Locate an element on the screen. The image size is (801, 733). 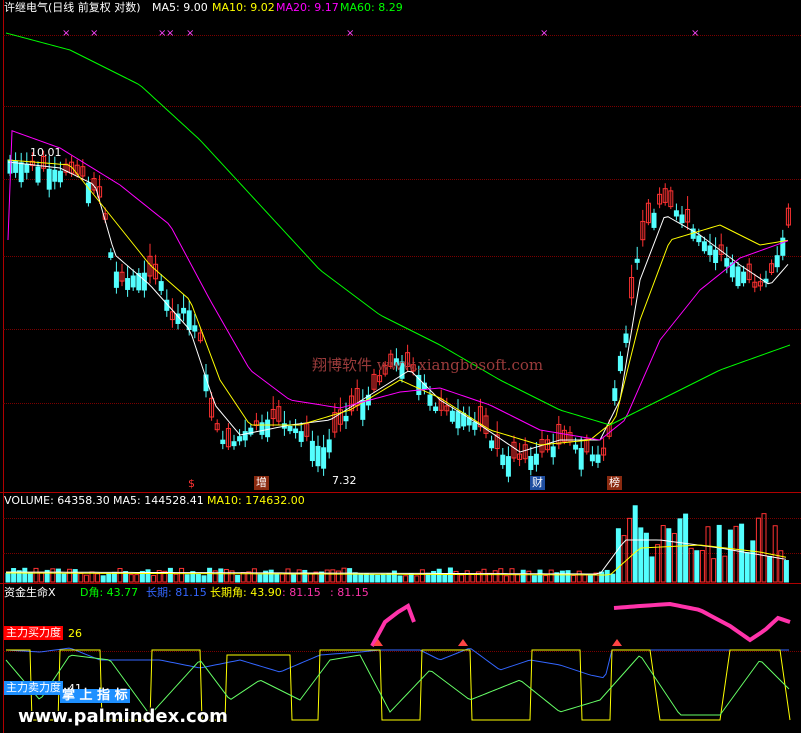
event-marker-additional-issue: 增 is located at coordinates (261, 483).